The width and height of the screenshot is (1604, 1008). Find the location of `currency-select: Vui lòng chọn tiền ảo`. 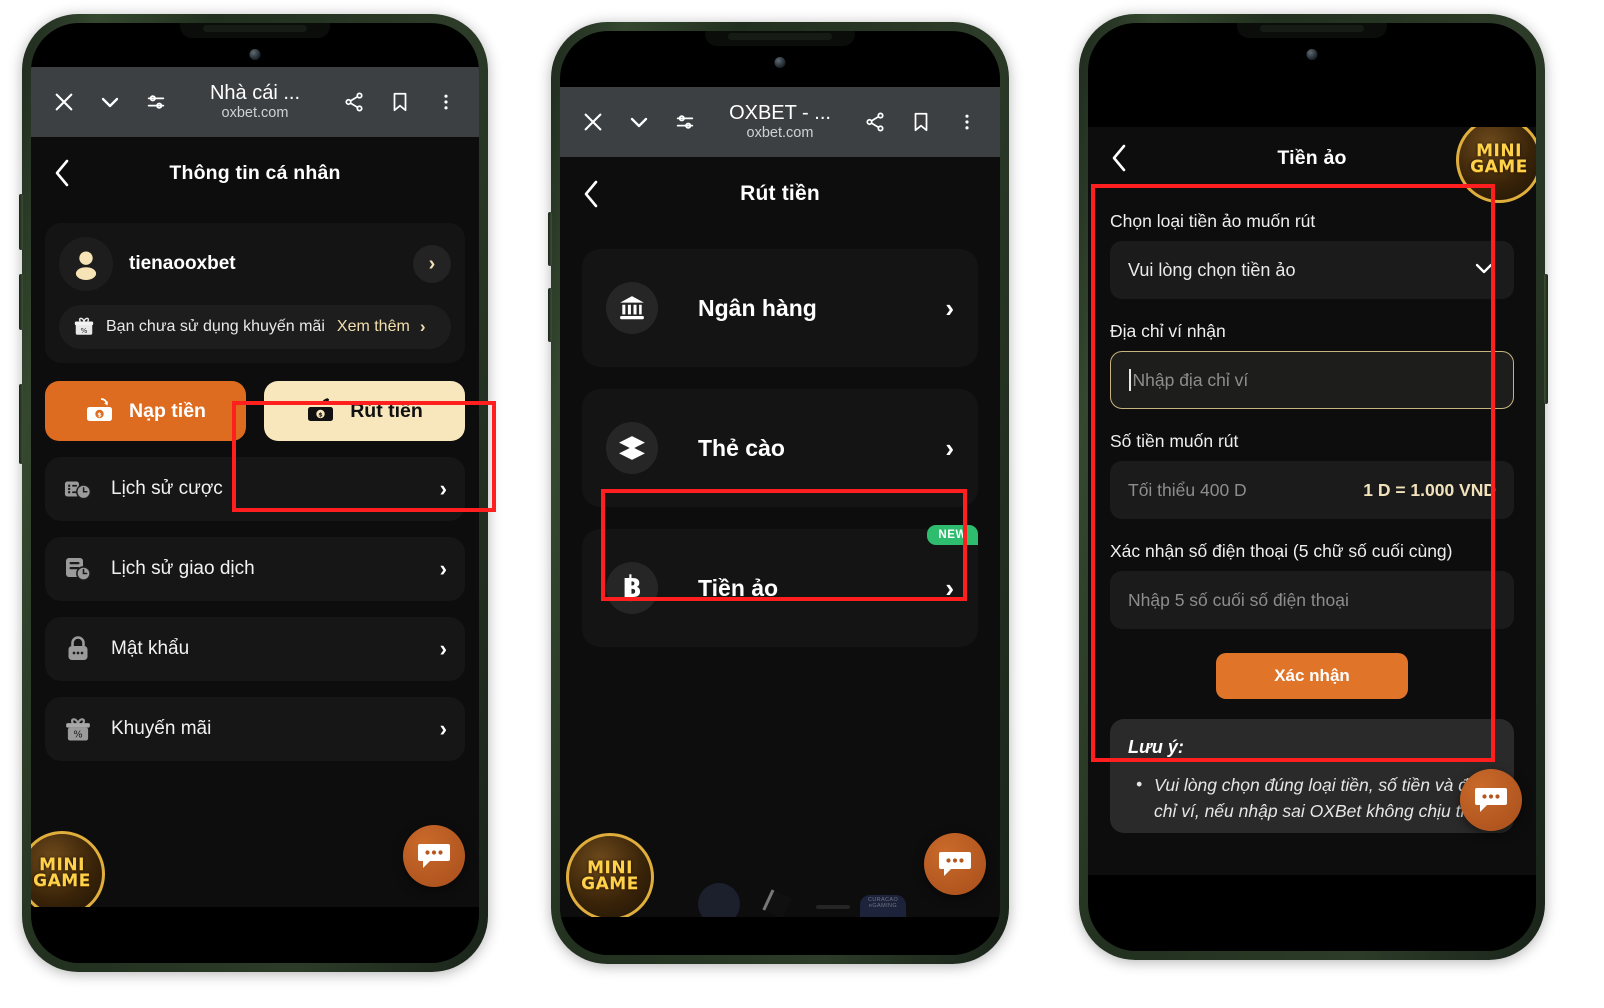

currency-select: Vui lòng chọn tiền ảo is located at coordinates (1312, 270).